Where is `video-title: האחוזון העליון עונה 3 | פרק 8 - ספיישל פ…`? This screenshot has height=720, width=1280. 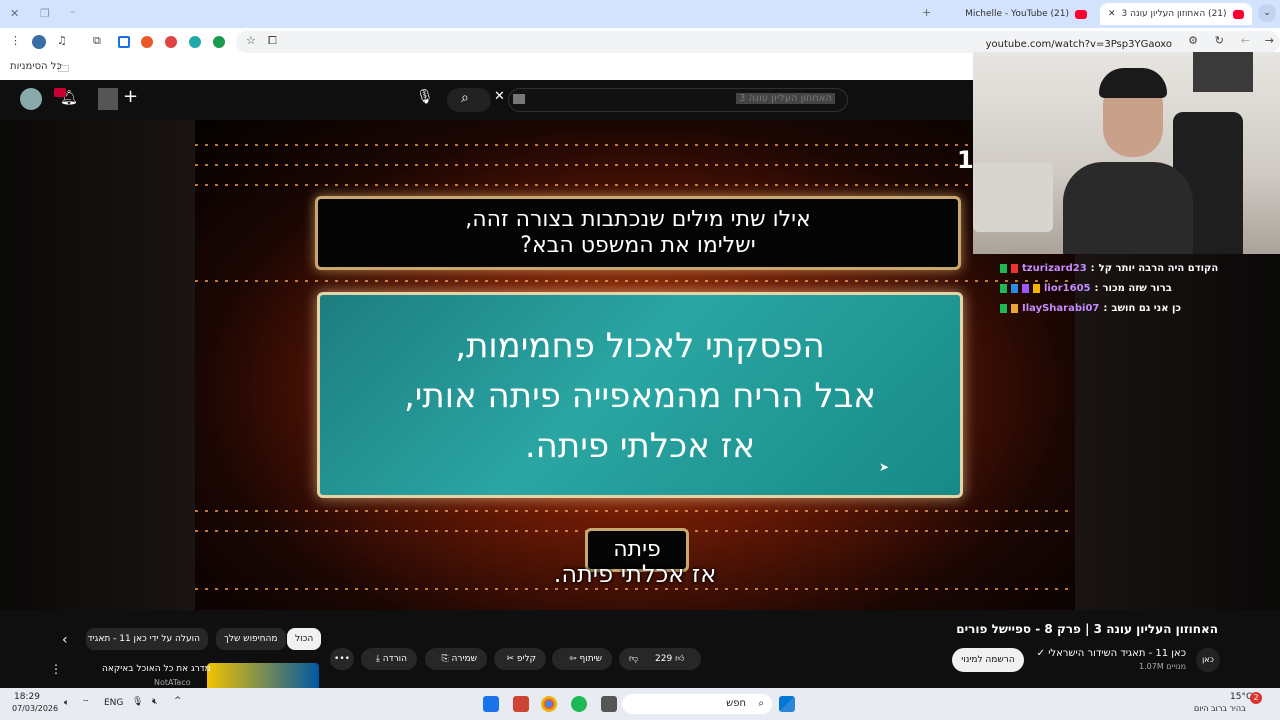 video-title: האחוזון העליון עונה 3 | פרק 8 - ספיישל פ… is located at coordinates (1087, 629).